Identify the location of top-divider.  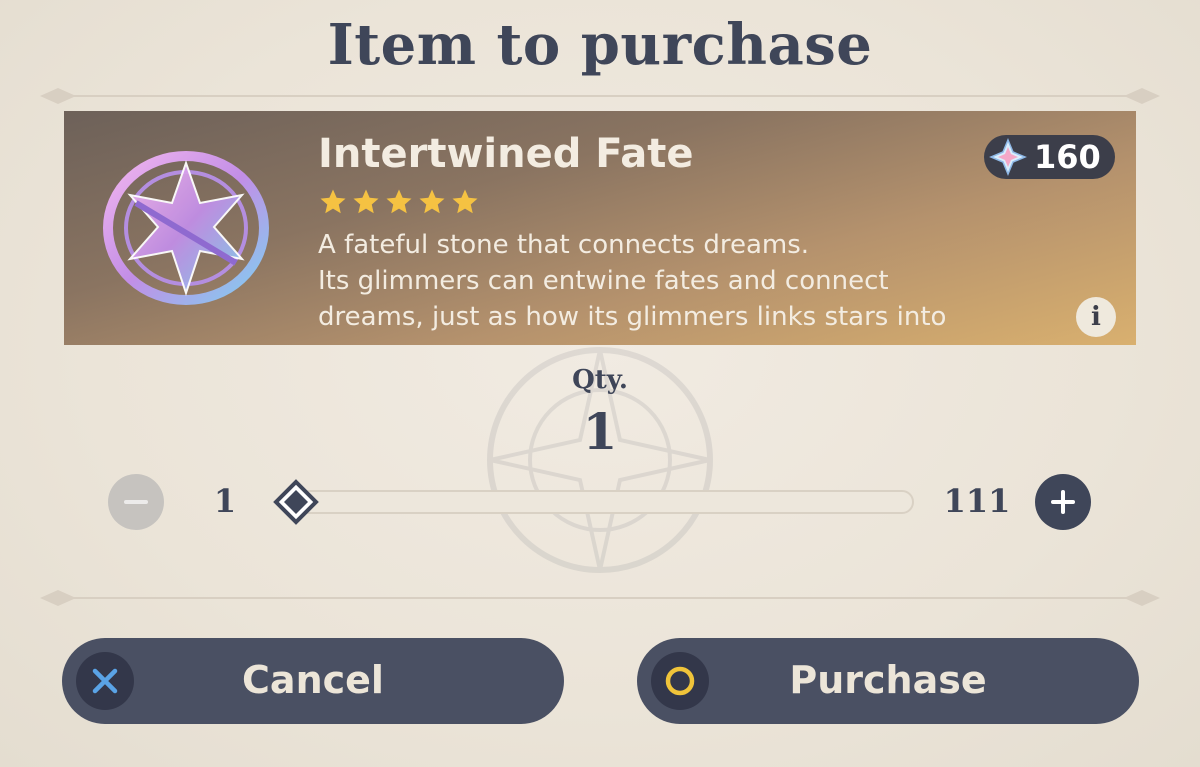
(600, 96).